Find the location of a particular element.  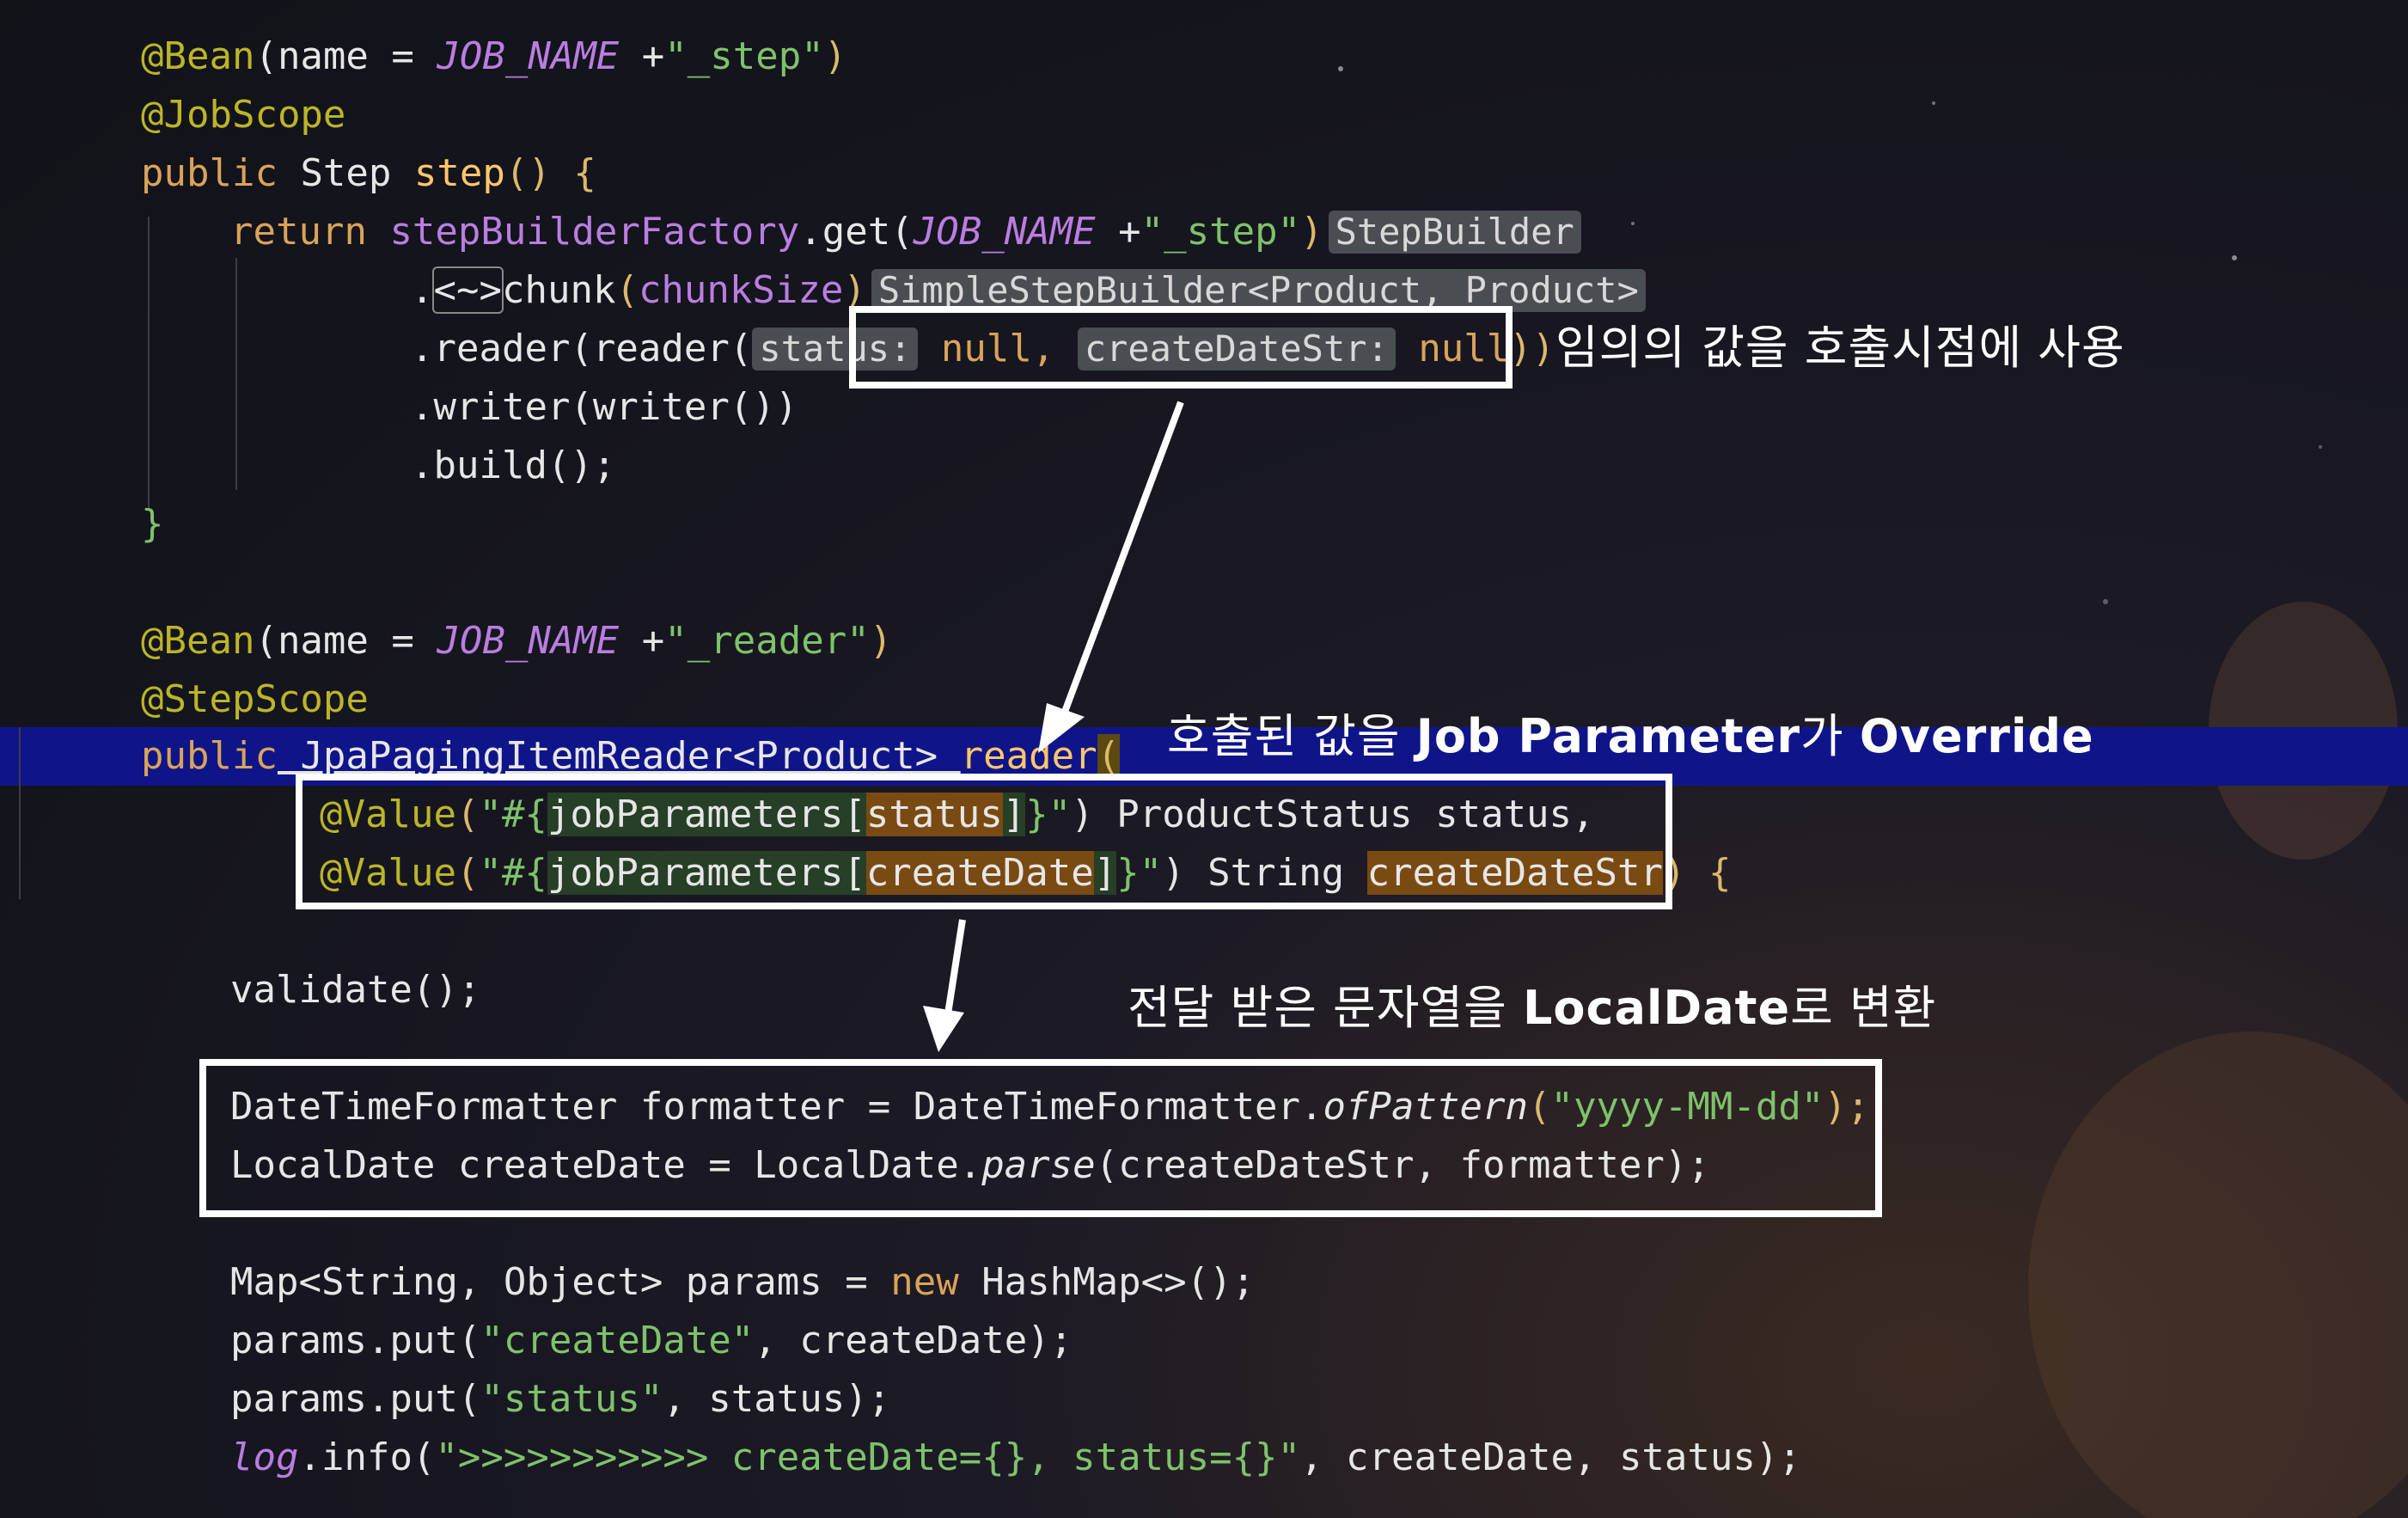

code-line: @StepScope is located at coordinates (255, 699).